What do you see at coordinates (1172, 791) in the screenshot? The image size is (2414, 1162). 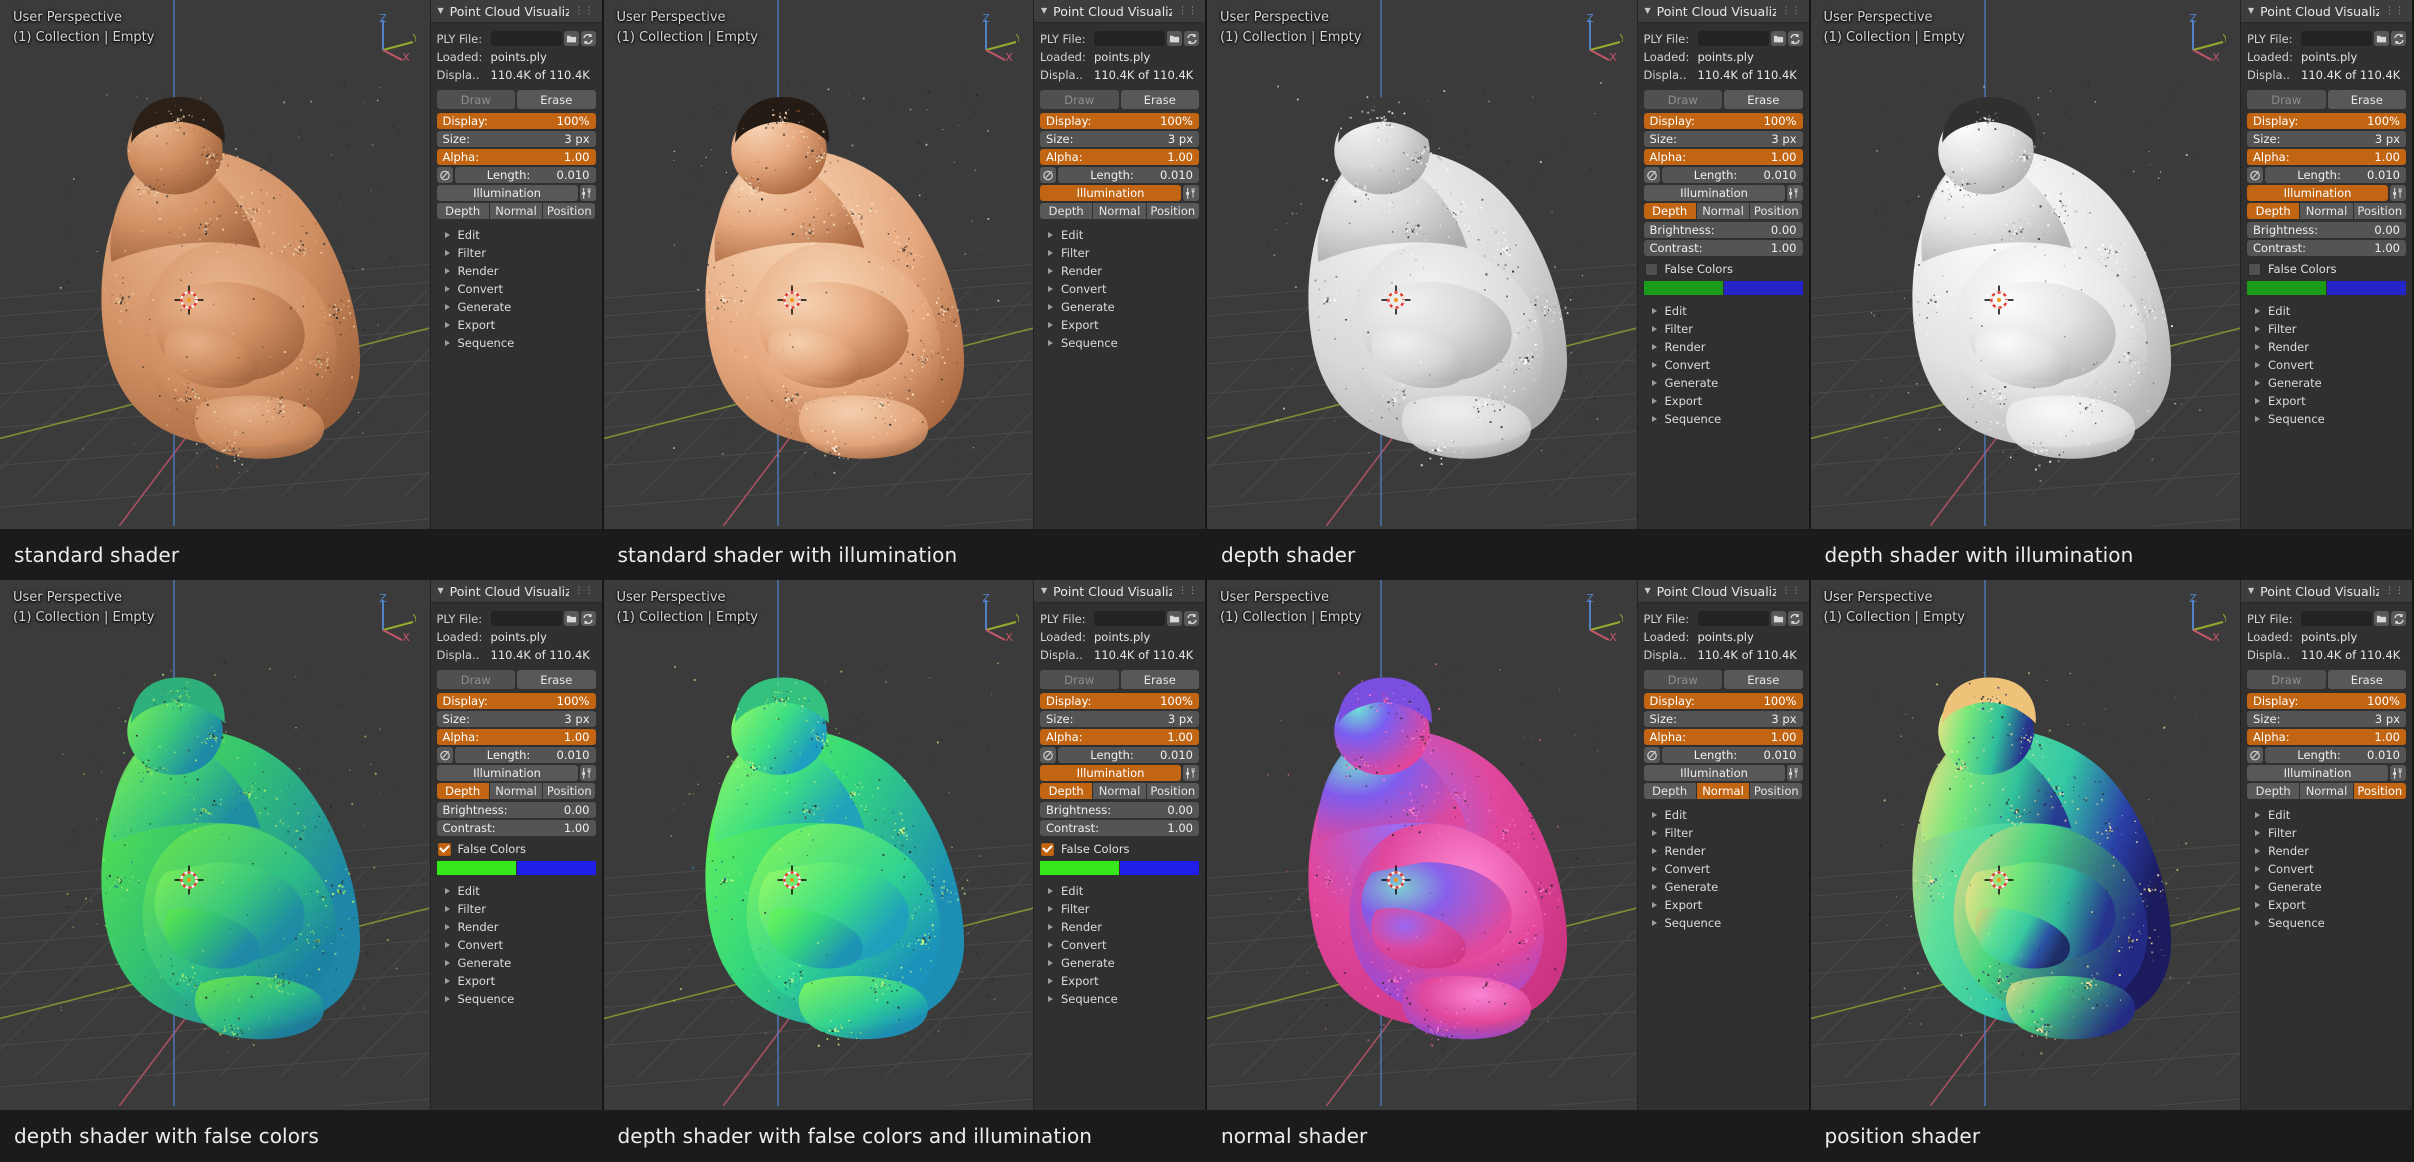 I see `shader-mode-position: Position` at bounding box center [1172, 791].